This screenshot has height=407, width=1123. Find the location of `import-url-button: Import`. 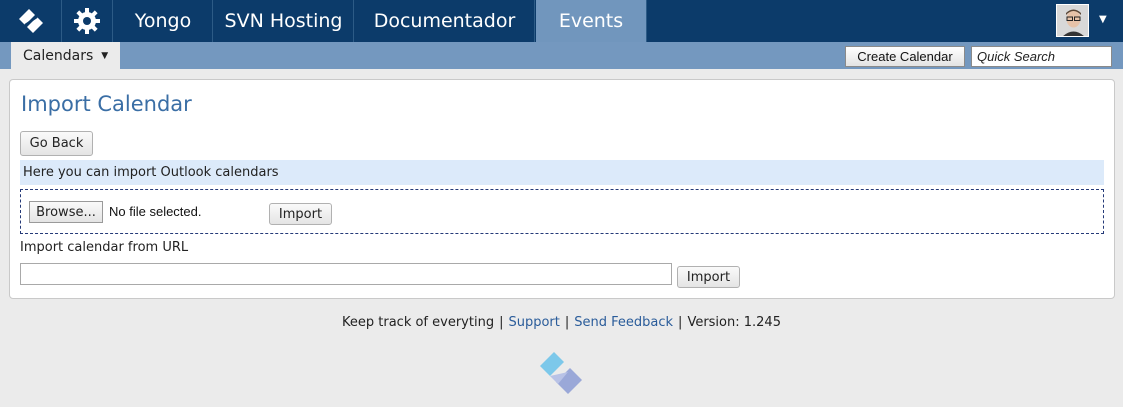

import-url-button: Import is located at coordinates (708, 277).